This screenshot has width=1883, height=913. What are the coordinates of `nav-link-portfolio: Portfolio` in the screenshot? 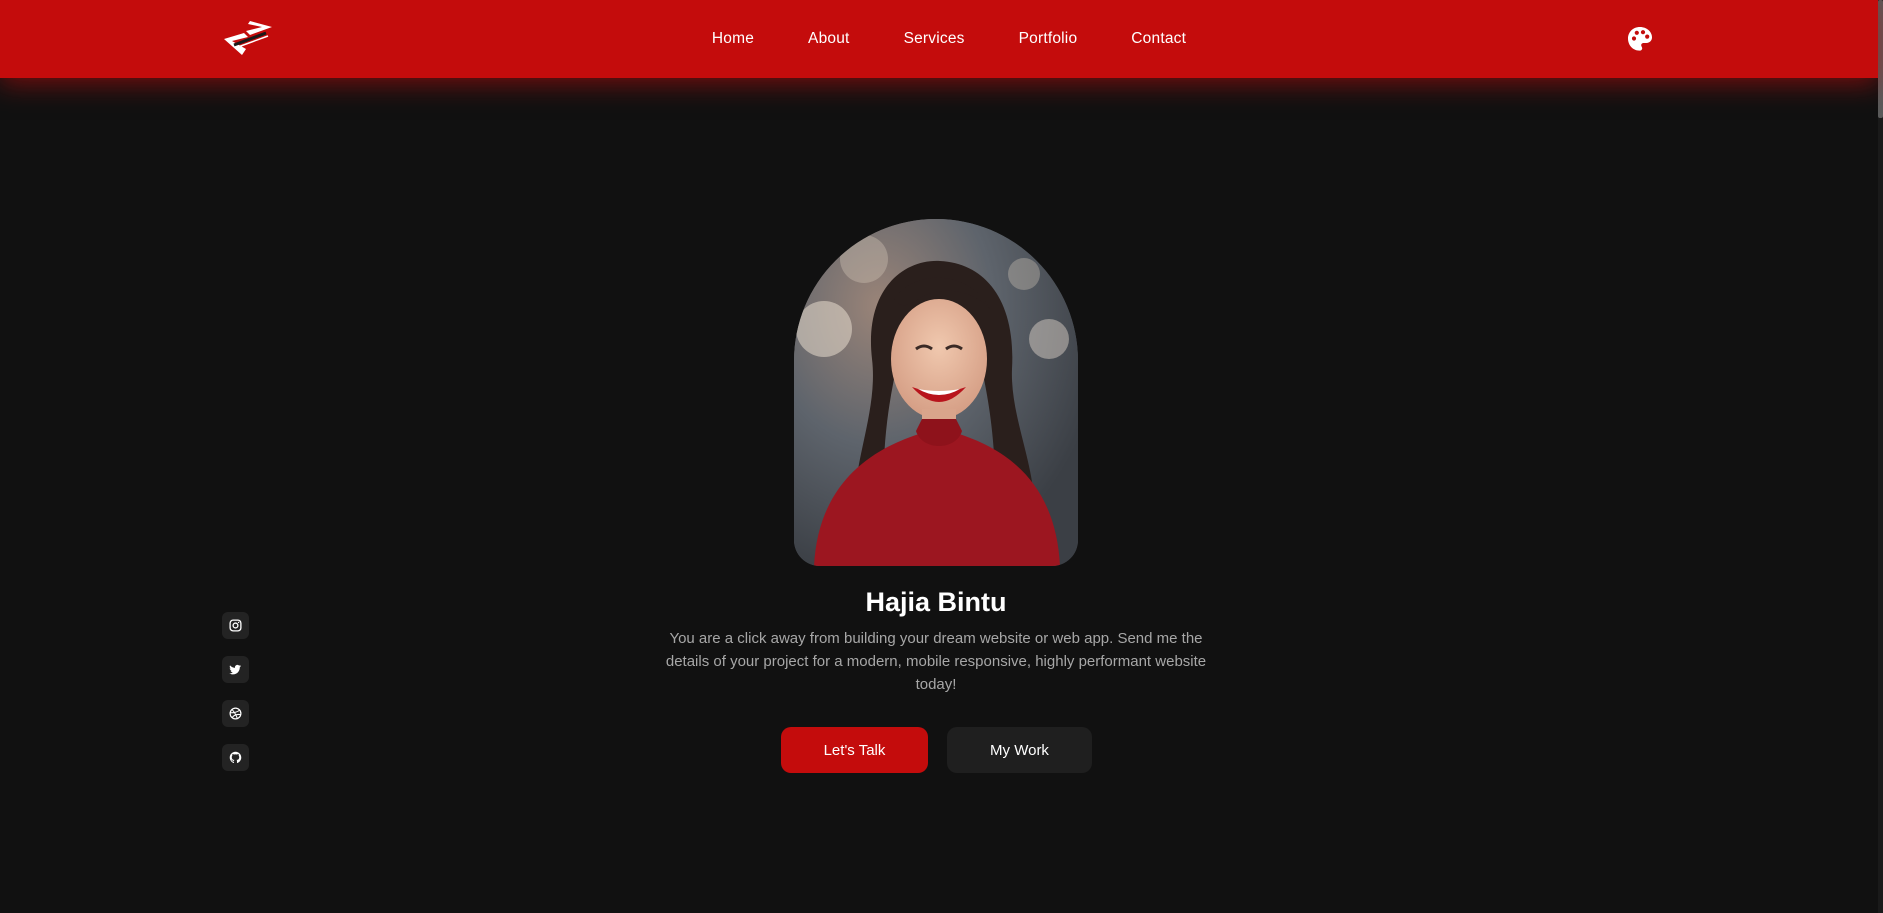 It's located at (1048, 39).